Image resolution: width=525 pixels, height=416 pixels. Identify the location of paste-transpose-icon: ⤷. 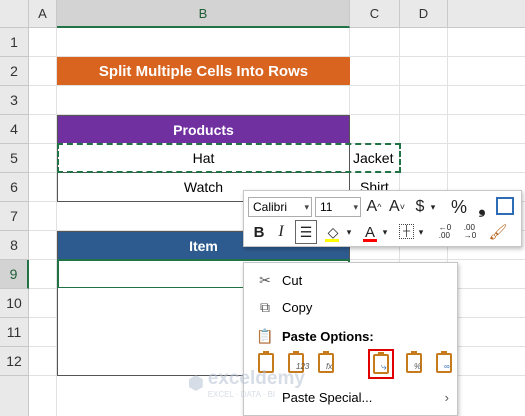
(381, 364).